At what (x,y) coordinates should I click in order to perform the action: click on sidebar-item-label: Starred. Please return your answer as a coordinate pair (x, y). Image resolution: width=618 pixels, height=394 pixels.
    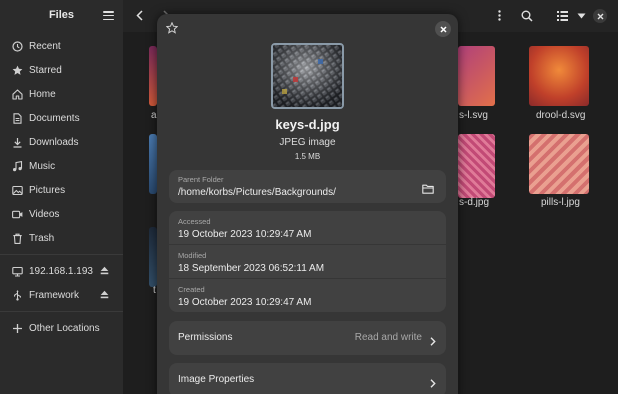
    Looking at the image, I should click on (45, 70).